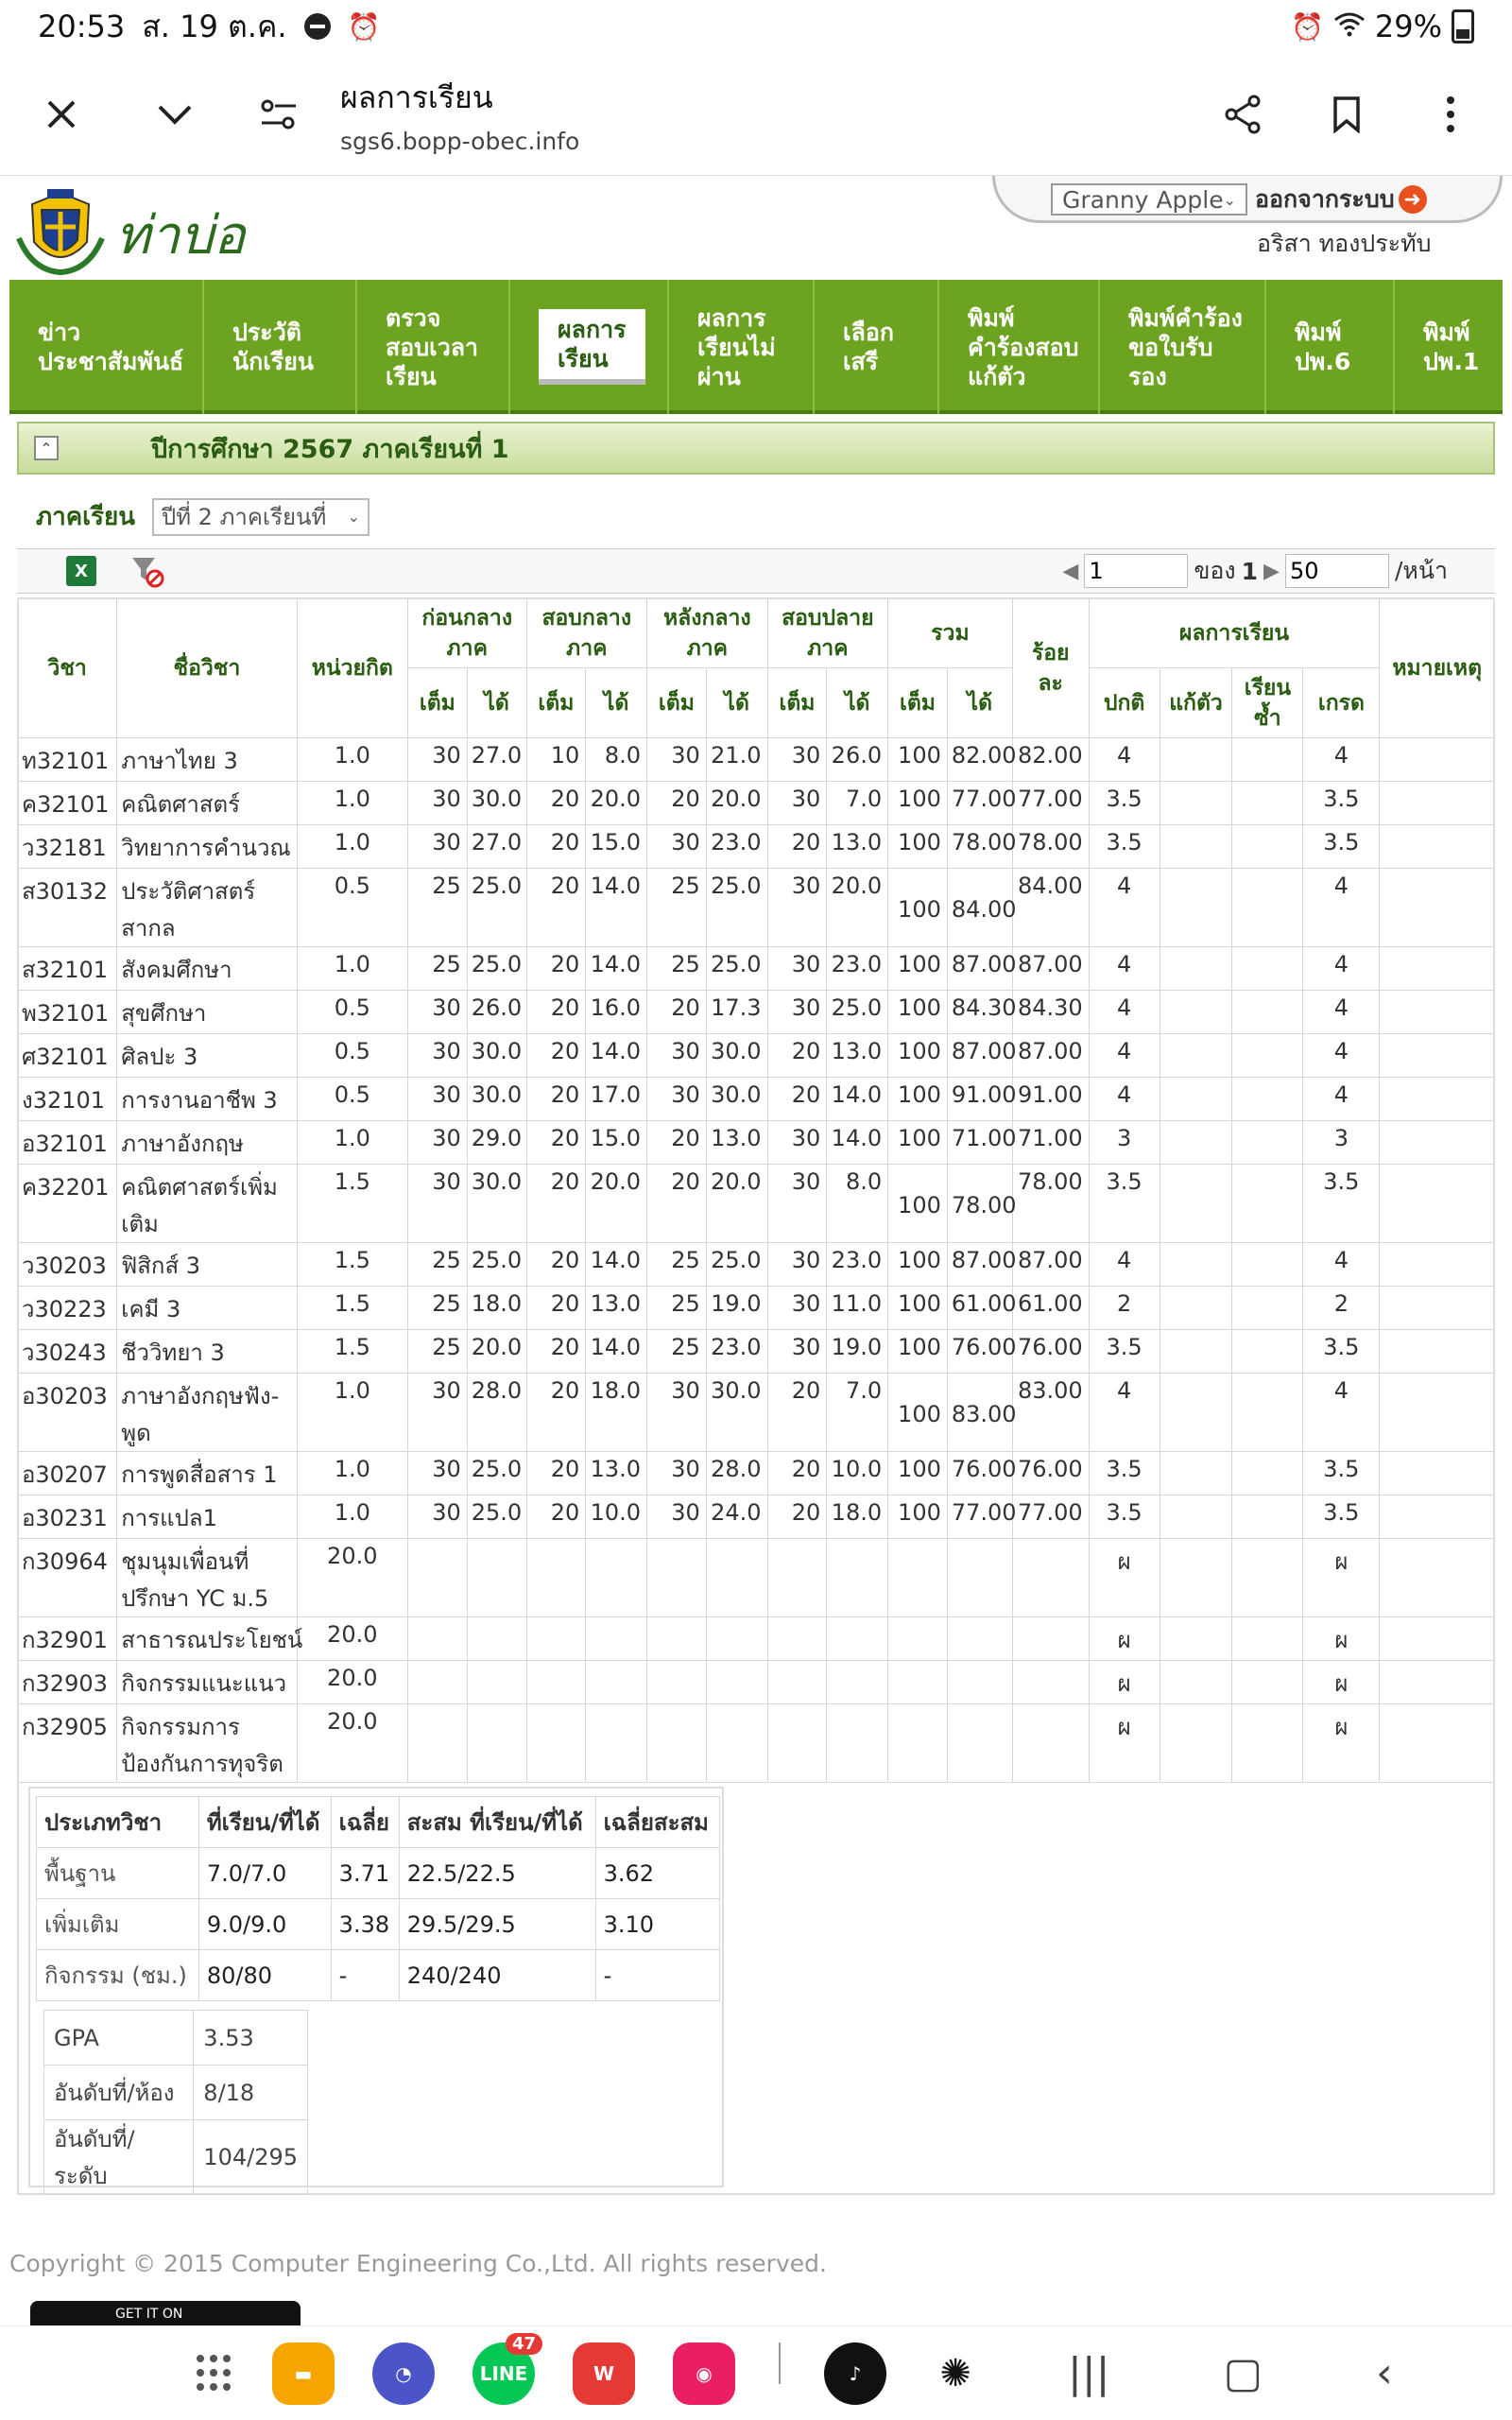 This screenshot has width=1512, height=2420. What do you see at coordinates (175, 114) in the screenshot?
I see `chevron-down-icon` at bounding box center [175, 114].